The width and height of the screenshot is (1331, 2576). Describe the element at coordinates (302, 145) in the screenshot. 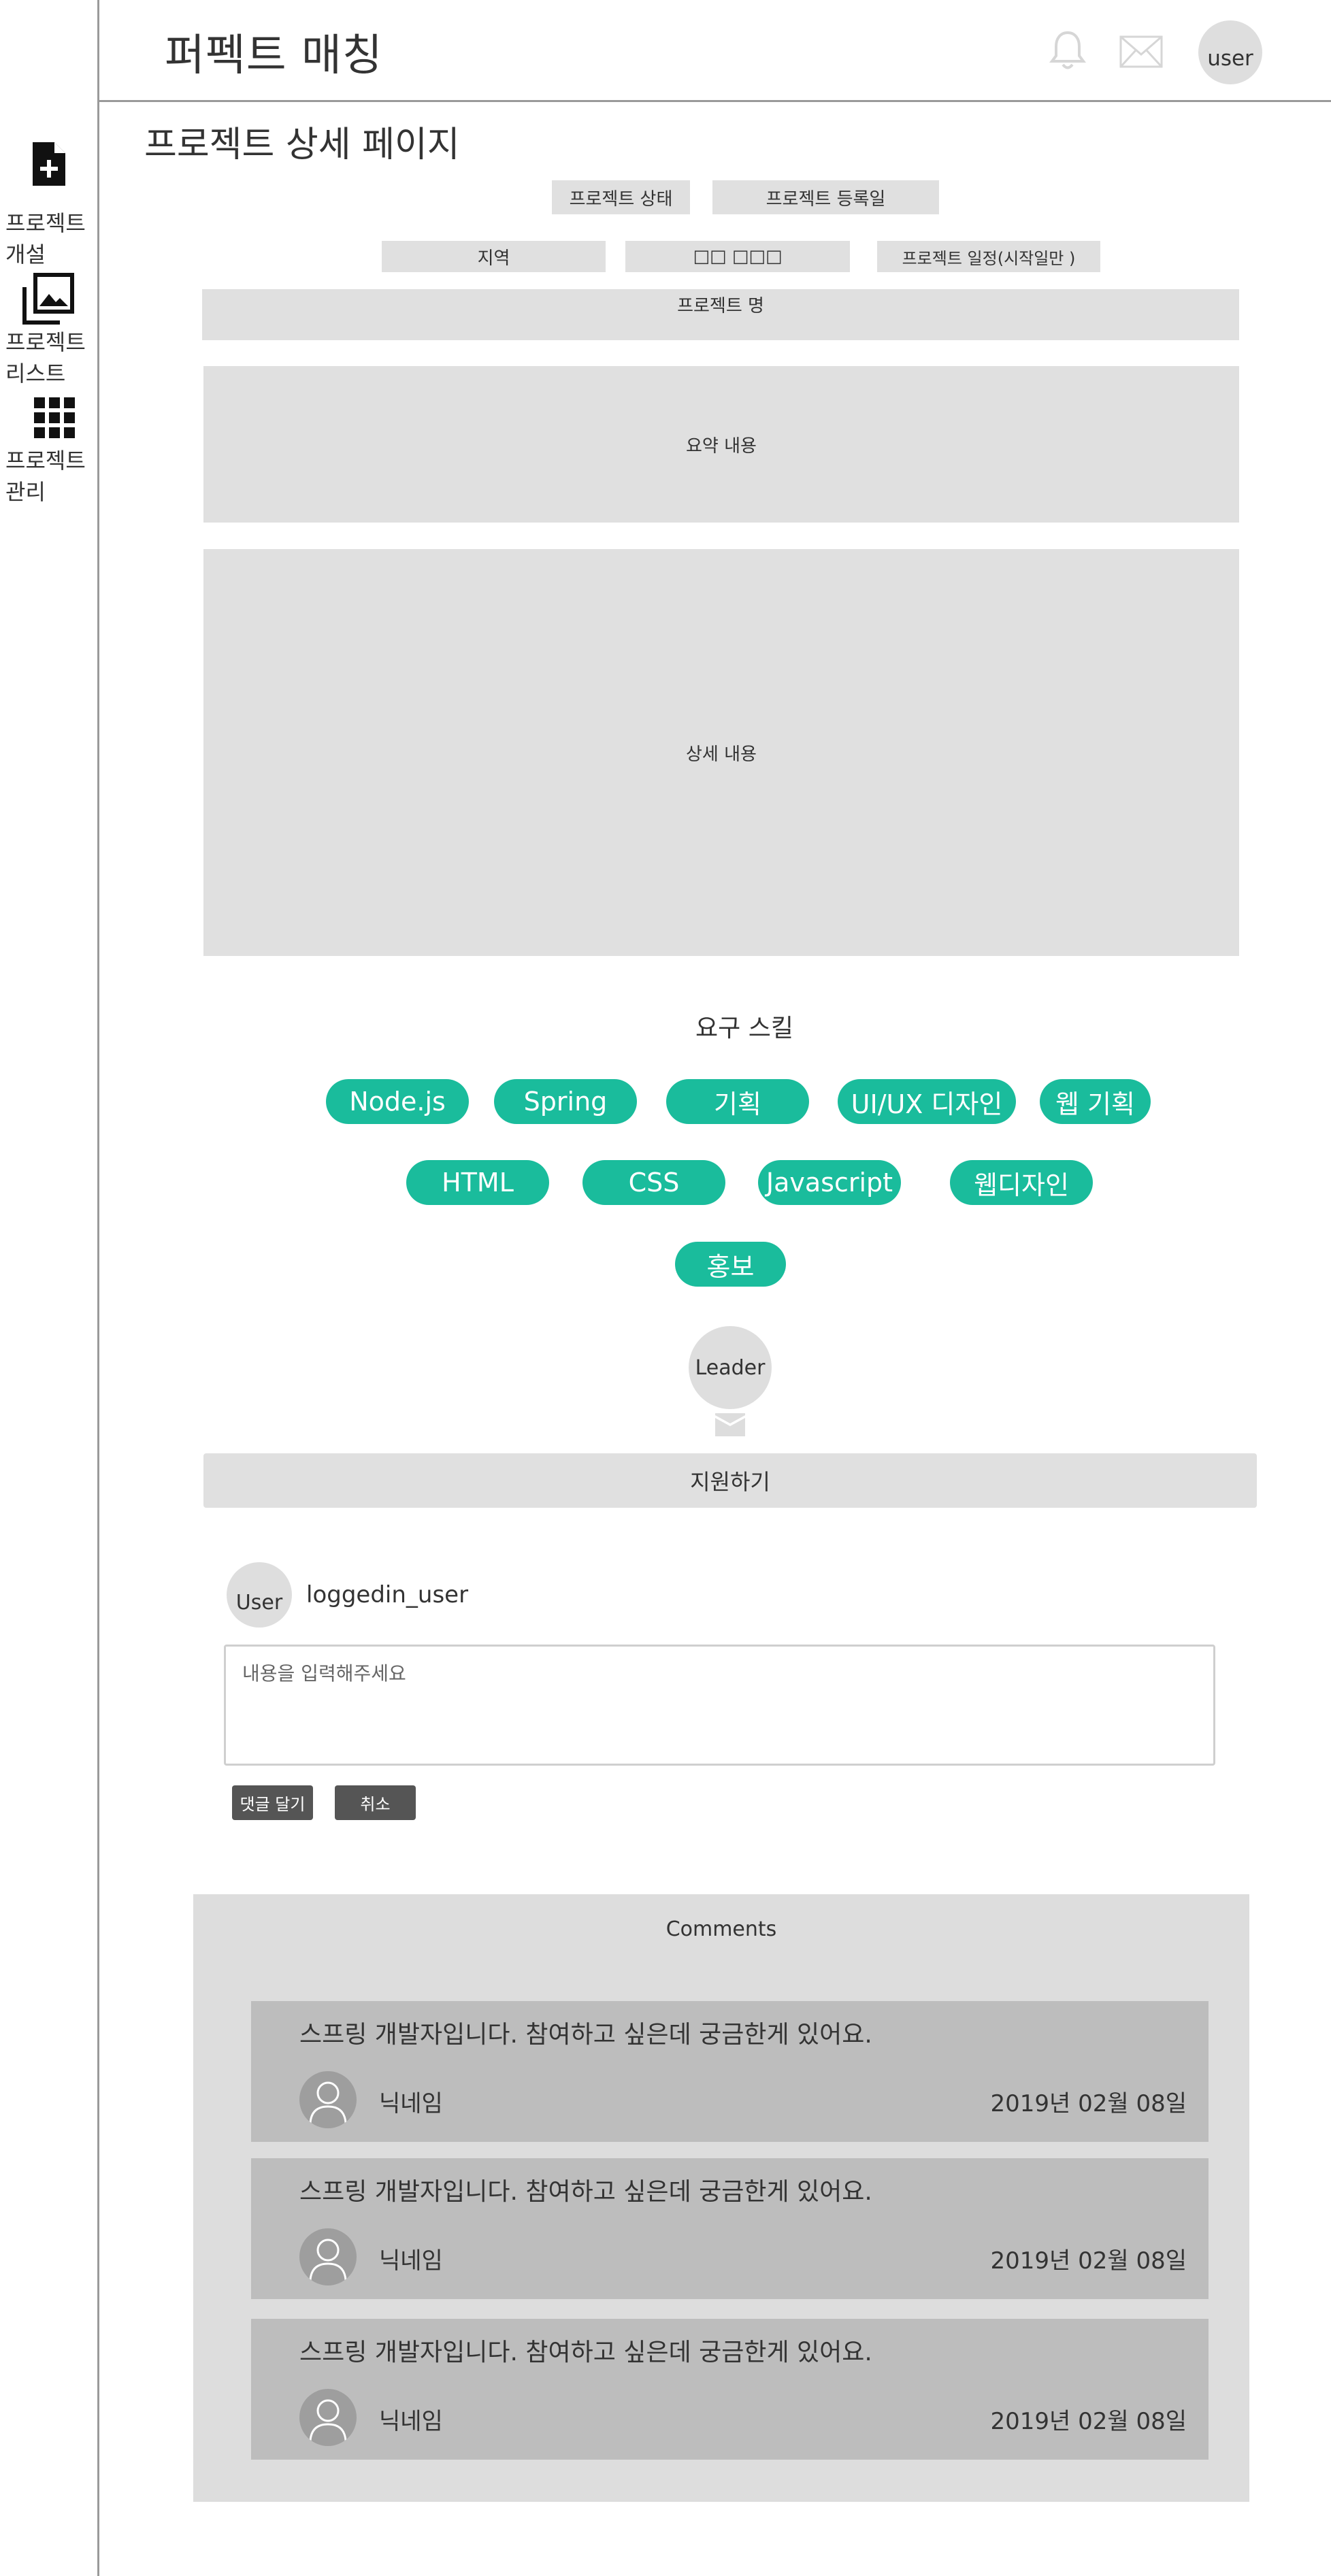

I see `page-title: 프로젝트 상세 페이지` at that location.